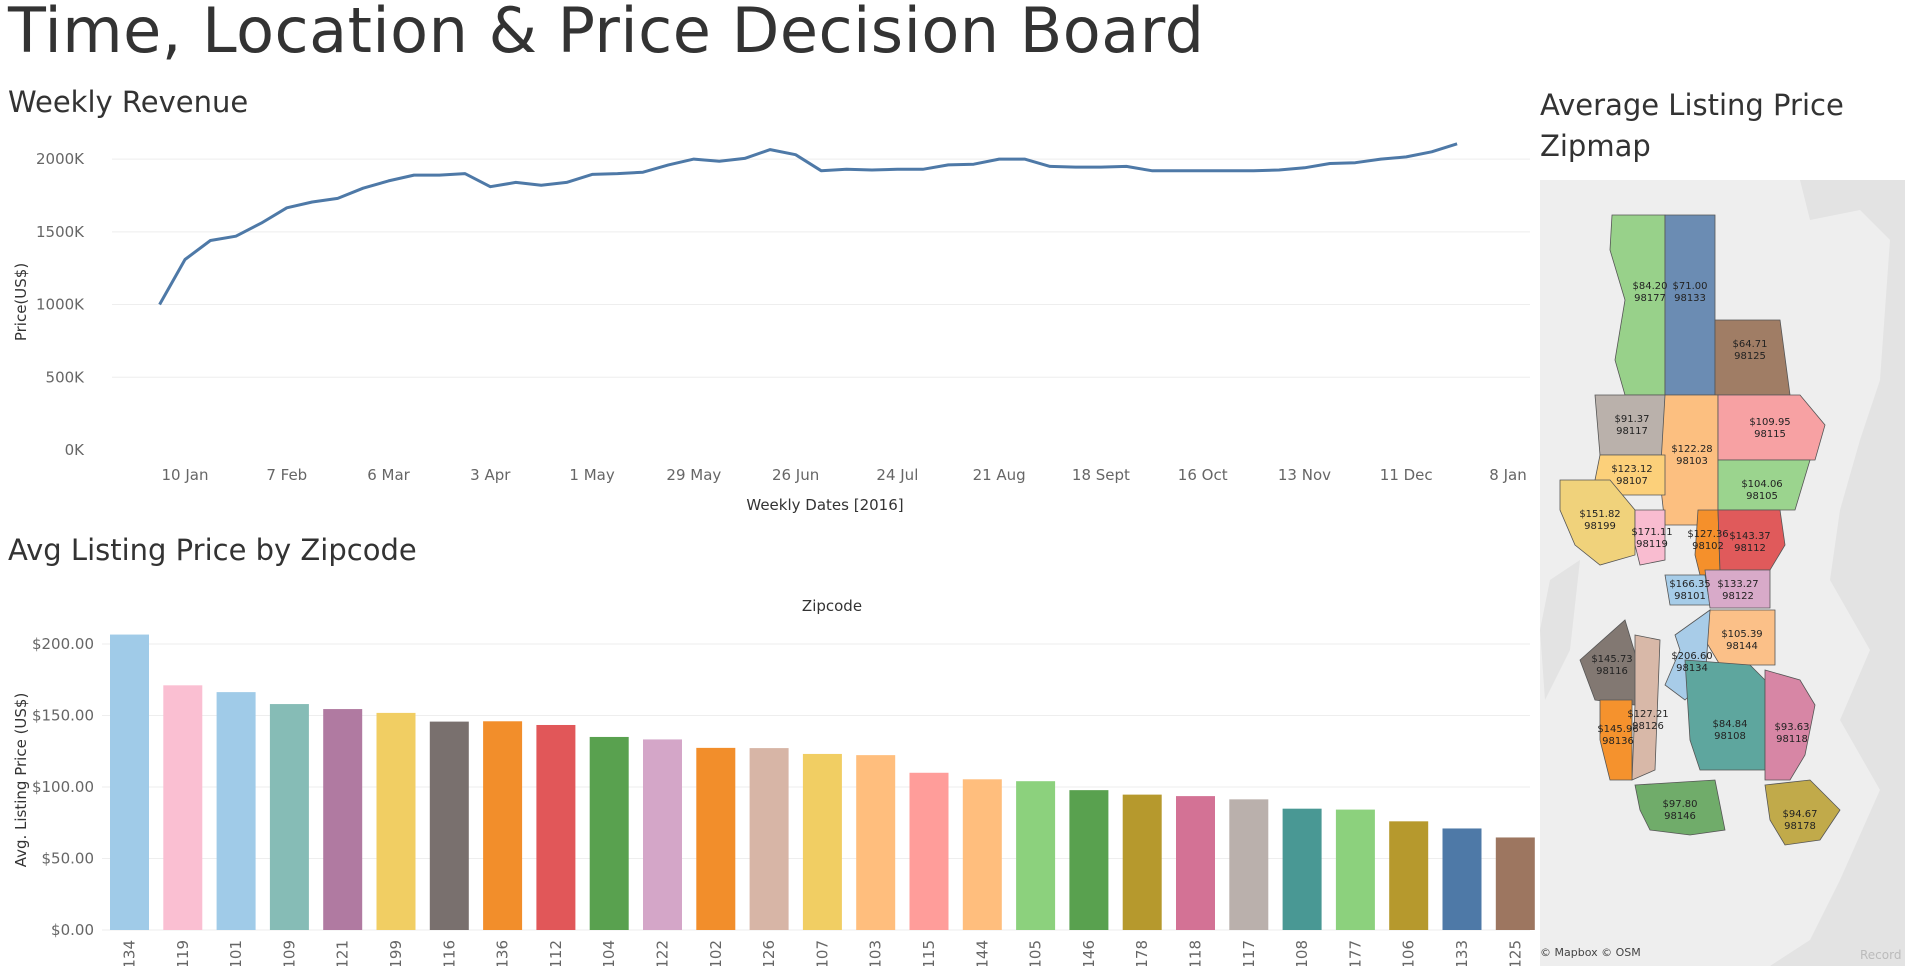 The width and height of the screenshot is (1905, 966). Describe the element at coordinates (716, 953) in the screenshot. I see `bar-x-tick: 98102` at that location.